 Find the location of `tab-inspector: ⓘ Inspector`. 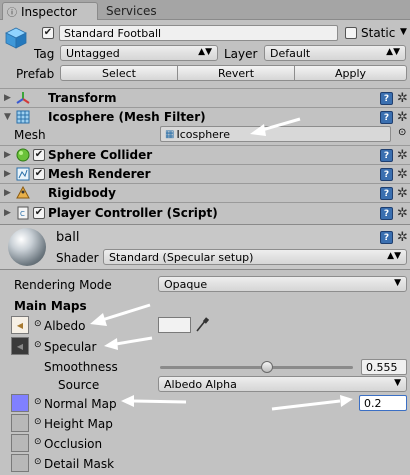

tab-inspector: ⓘ Inspector is located at coordinates (50, 11).